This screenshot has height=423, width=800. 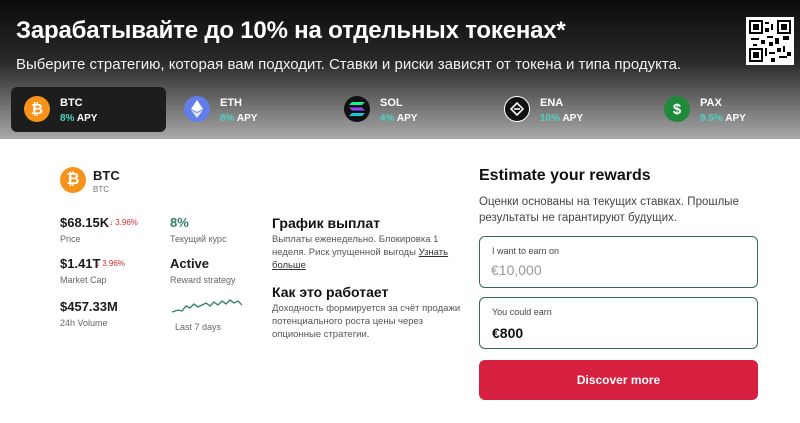 What do you see at coordinates (84, 323) in the screenshot?
I see `volume-label: 24h Volume` at bounding box center [84, 323].